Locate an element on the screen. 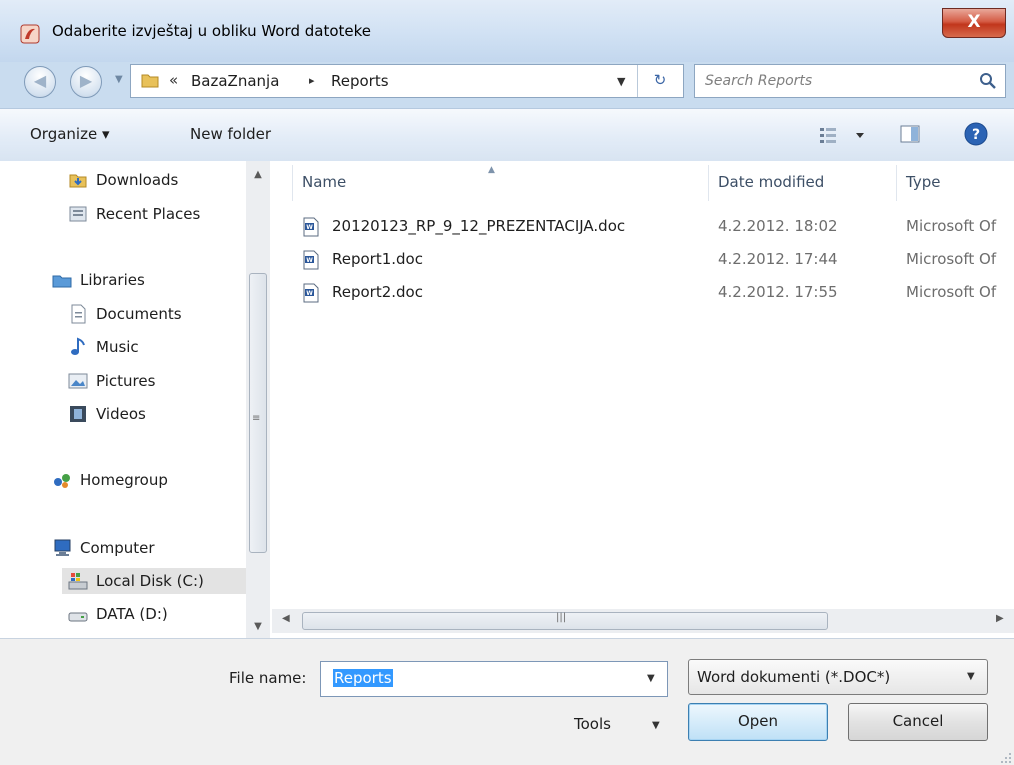  search-icon is located at coordinates (988, 81).